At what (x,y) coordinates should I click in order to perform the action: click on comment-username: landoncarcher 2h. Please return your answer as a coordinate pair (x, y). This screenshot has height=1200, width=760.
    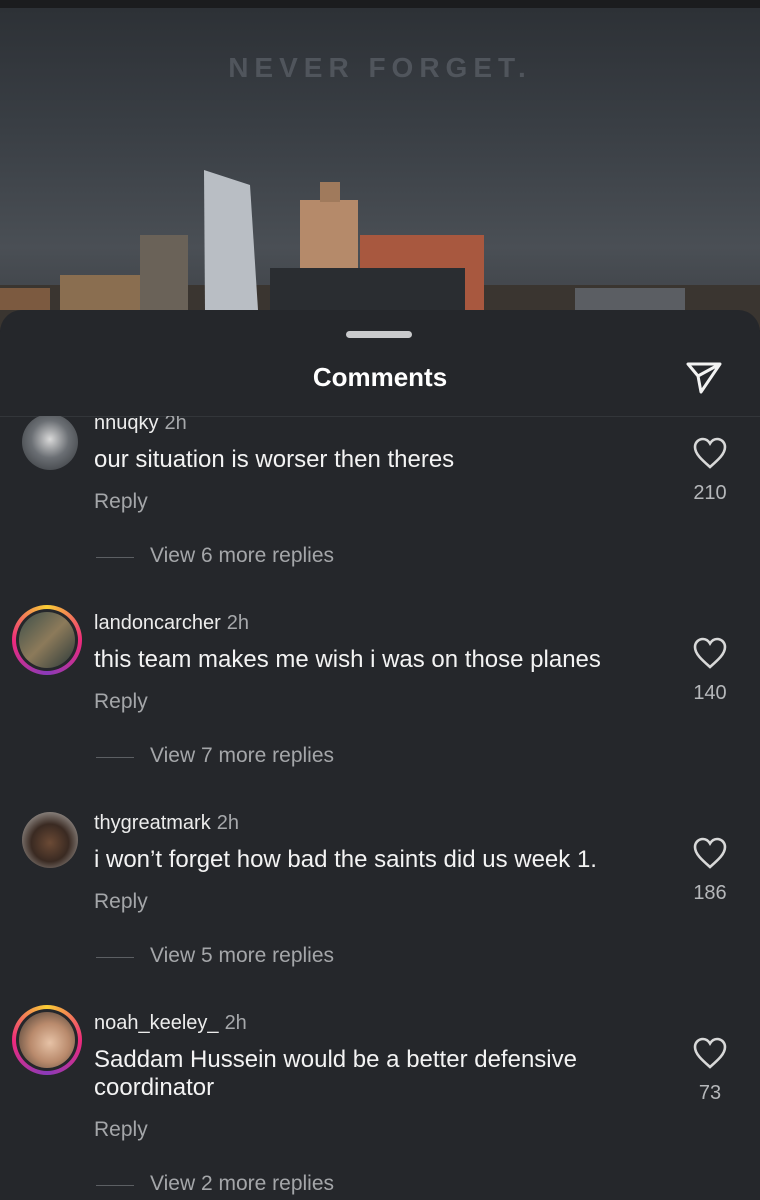
    Looking at the image, I should click on (171, 623).